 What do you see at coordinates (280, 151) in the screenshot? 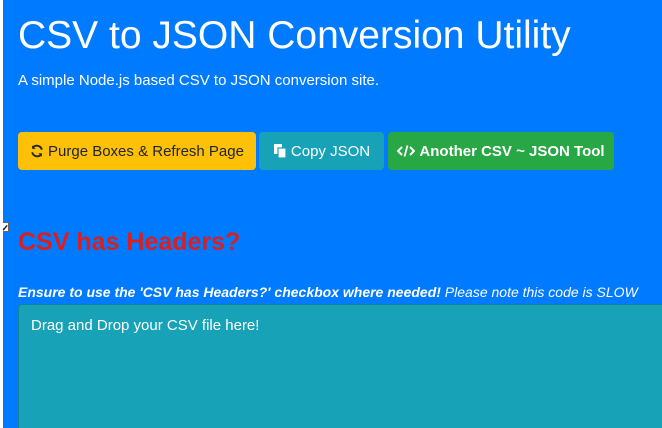
I see `copy-icon` at bounding box center [280, 151].